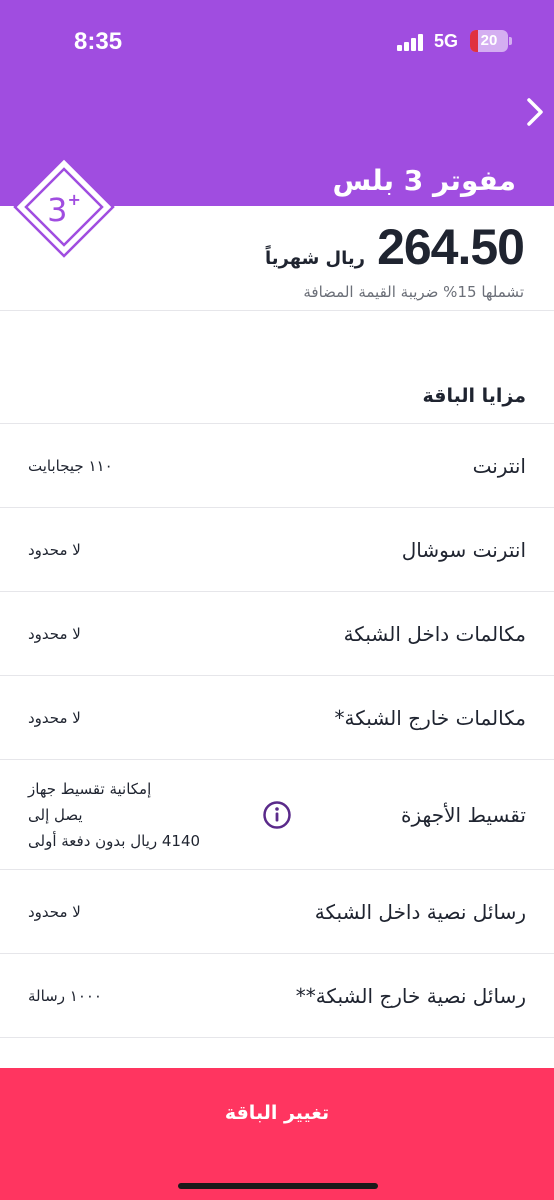 This screenshot has height=1200, width=554. I want to click on cellular-signal-icon, so click(412, 42).